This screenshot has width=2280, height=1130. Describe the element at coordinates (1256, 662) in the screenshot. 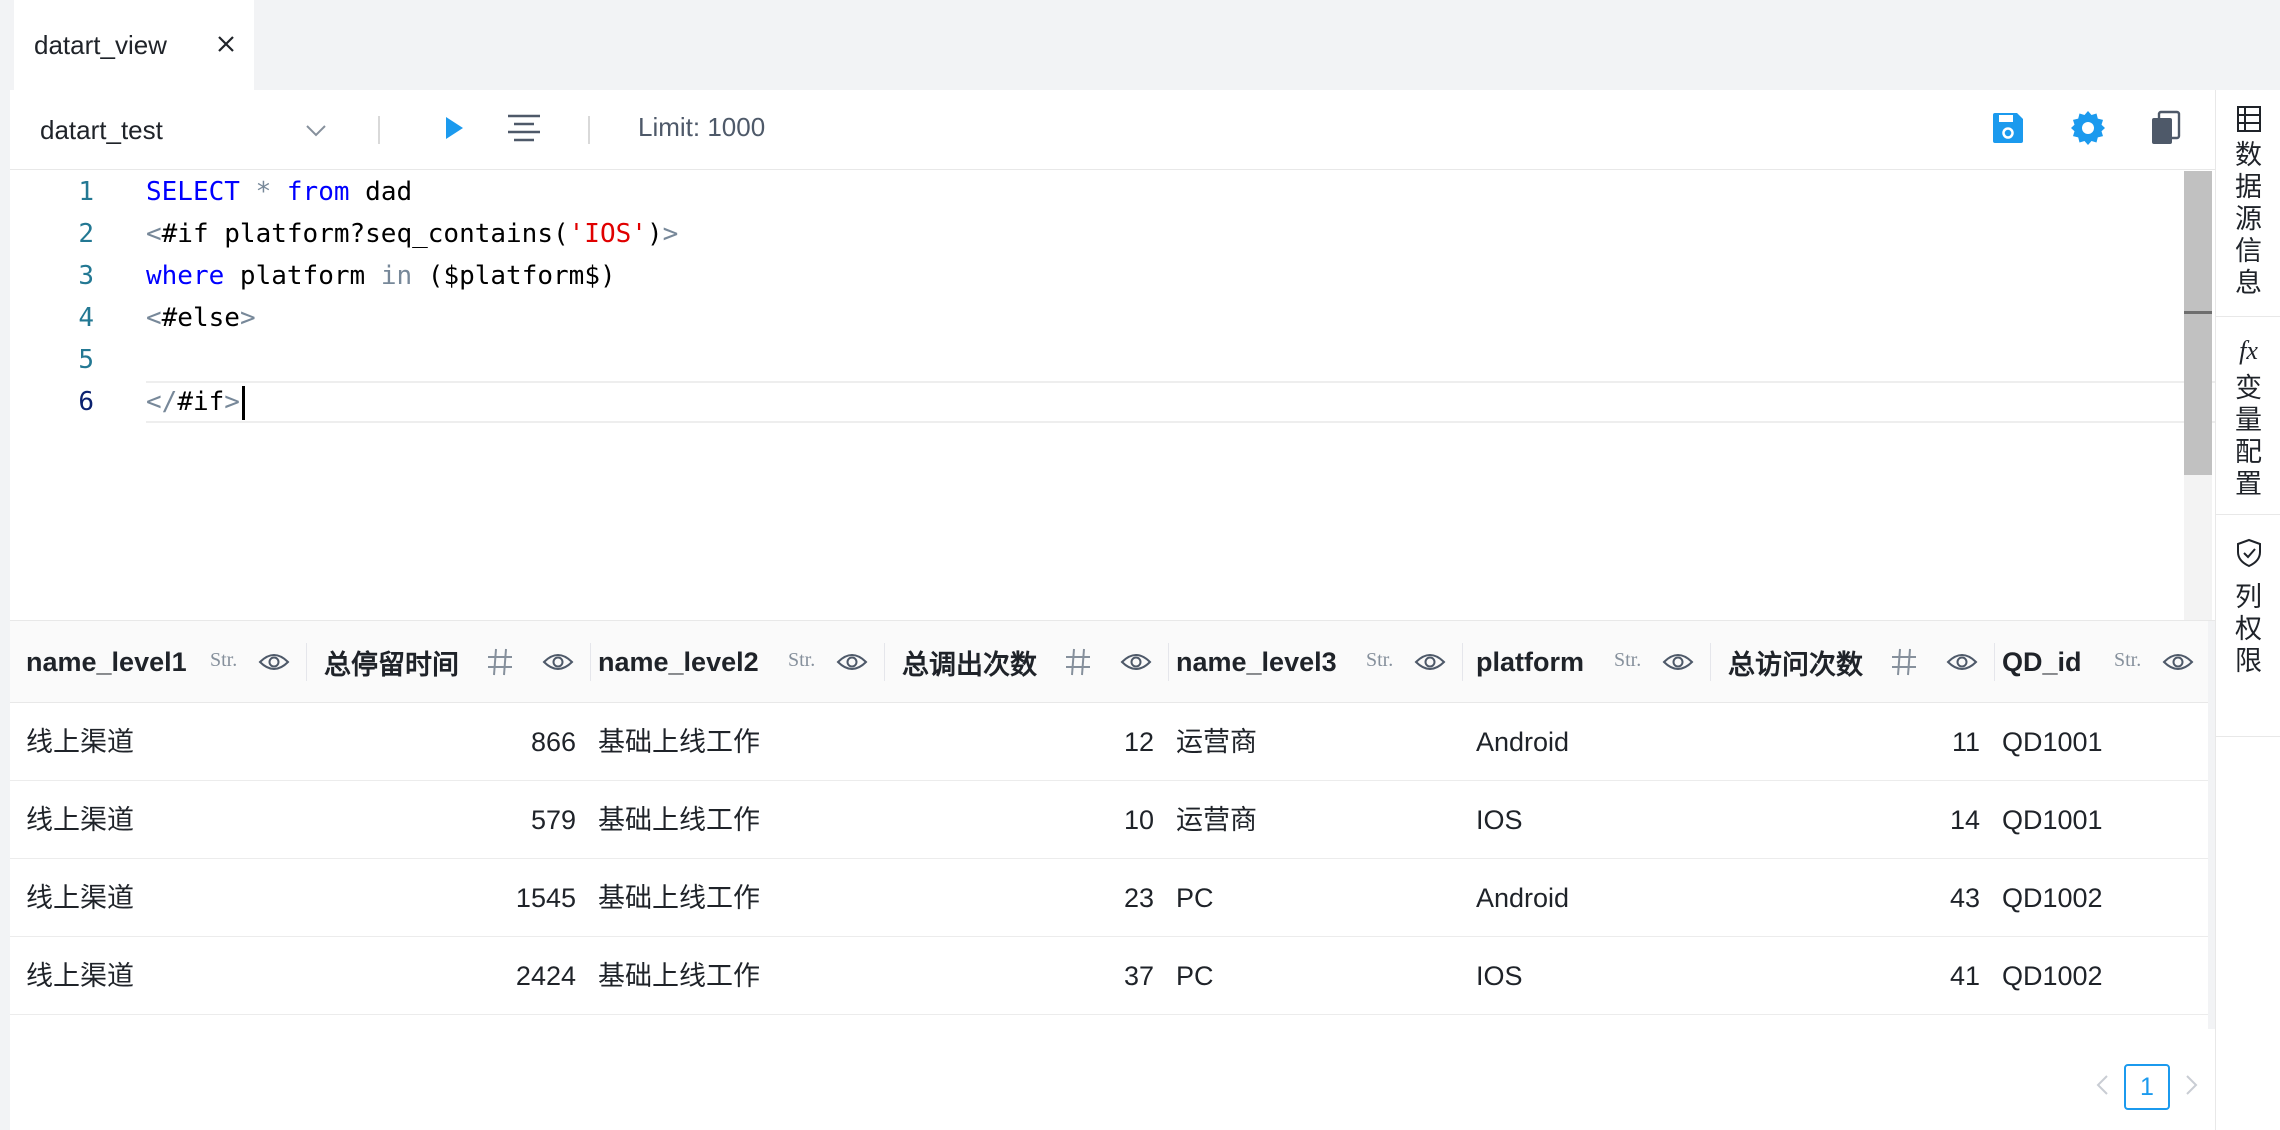

I see `column-header: name_level3` at that location.